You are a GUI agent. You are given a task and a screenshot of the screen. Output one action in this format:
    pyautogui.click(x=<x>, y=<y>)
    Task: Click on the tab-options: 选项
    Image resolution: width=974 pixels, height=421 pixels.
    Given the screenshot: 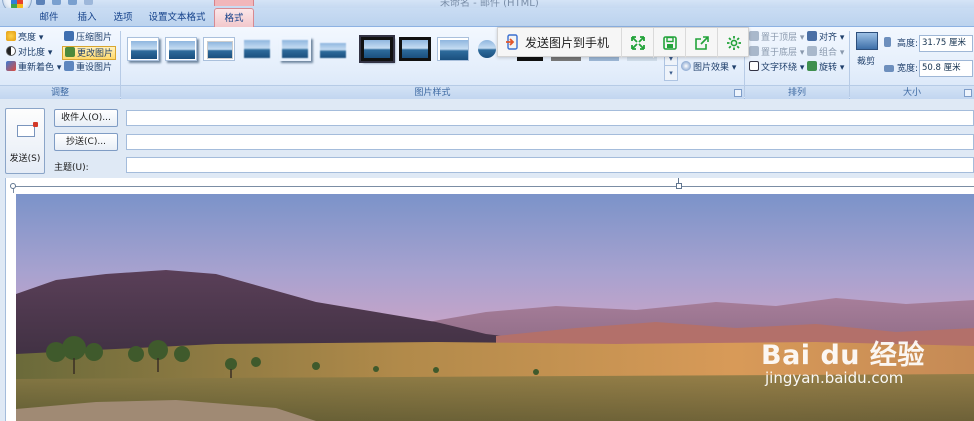 What is the action you would take?
    pyautogui.click(x=123, y=17)
    